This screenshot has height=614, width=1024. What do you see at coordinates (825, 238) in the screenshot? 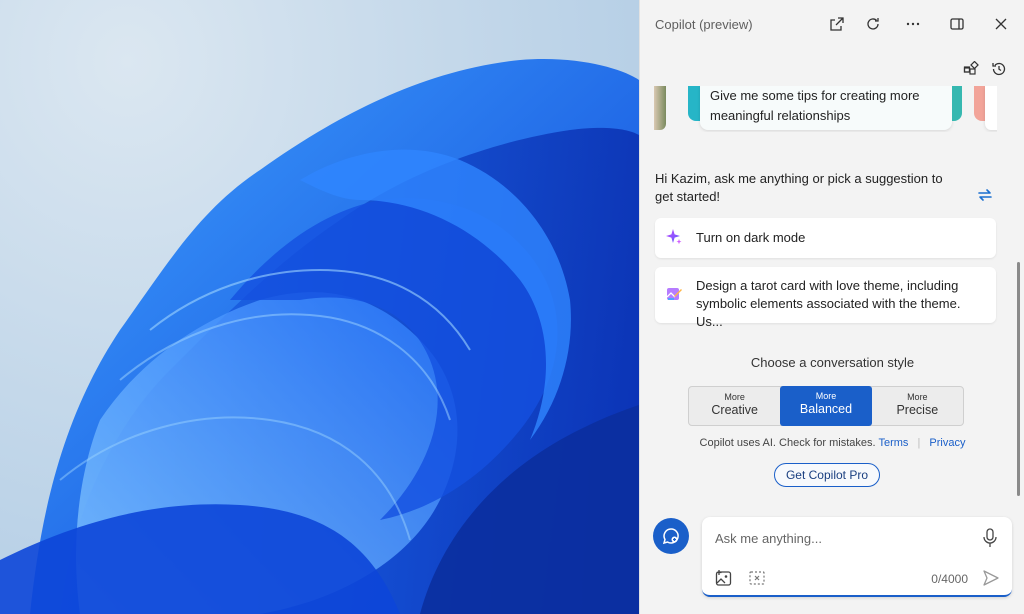
I see `suggestion-chip: Turn on dark mode` at bounding box center [825, 238].